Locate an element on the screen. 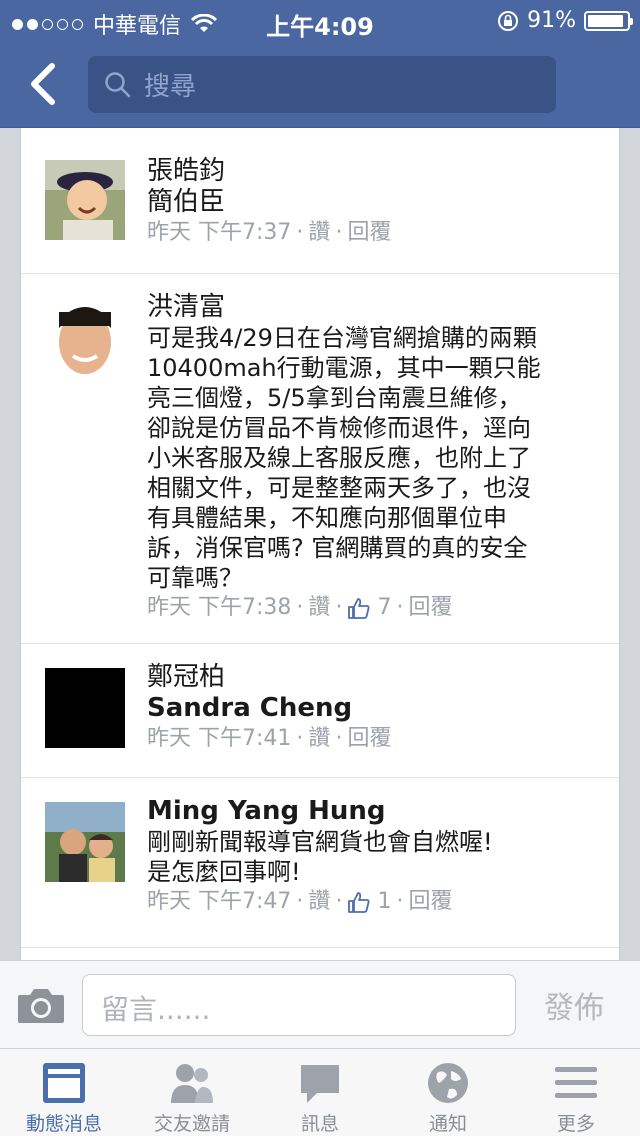  search-placeholder: 搜尋 is located at coordinates (170, 87).